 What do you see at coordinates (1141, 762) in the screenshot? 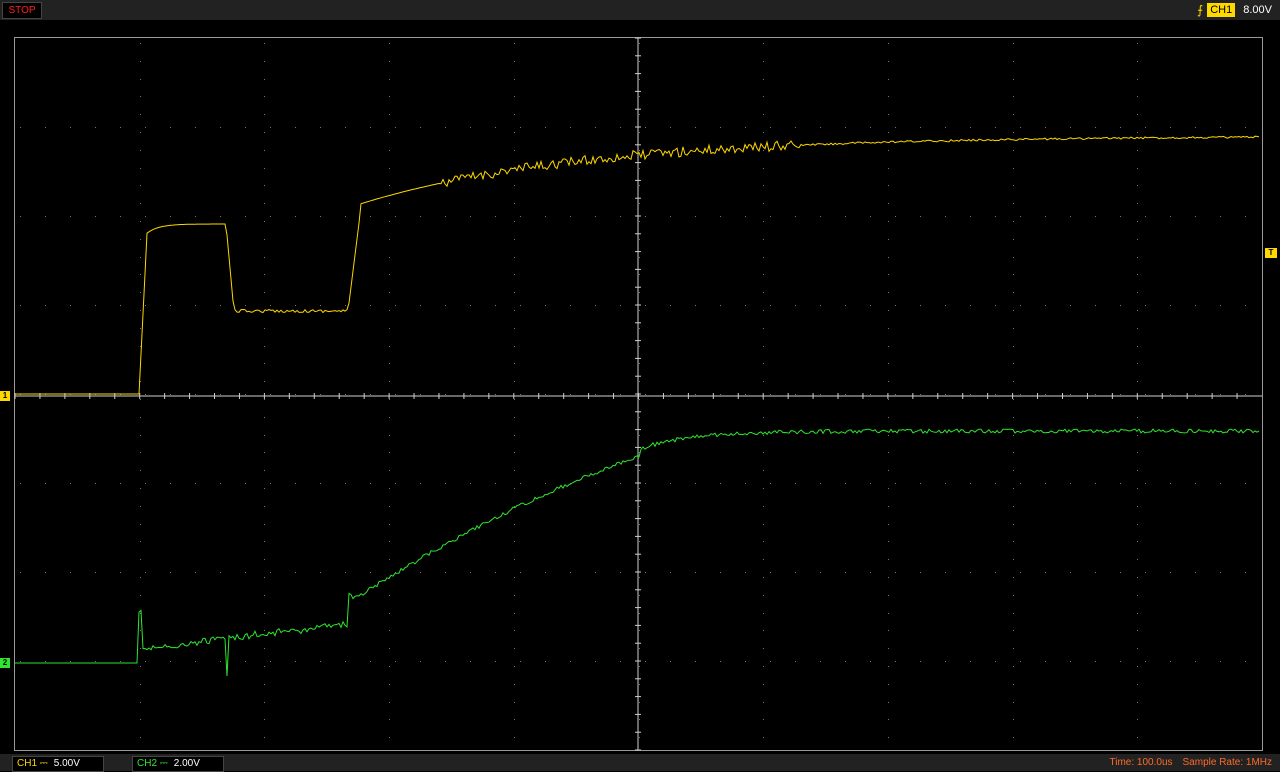
I see `timebase: Time: 100.0us` at bounding box center [1141, 762].